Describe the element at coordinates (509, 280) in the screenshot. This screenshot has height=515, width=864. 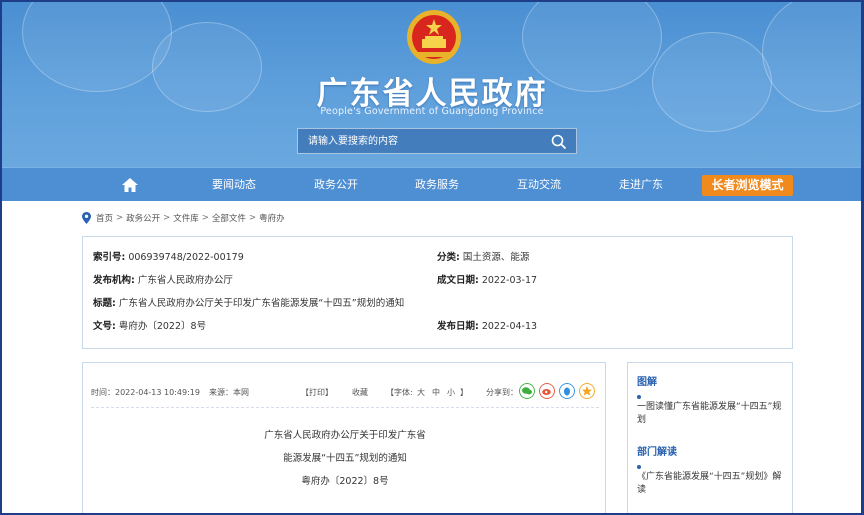
I see `meta-created-value: 2022-03-17` at that location.